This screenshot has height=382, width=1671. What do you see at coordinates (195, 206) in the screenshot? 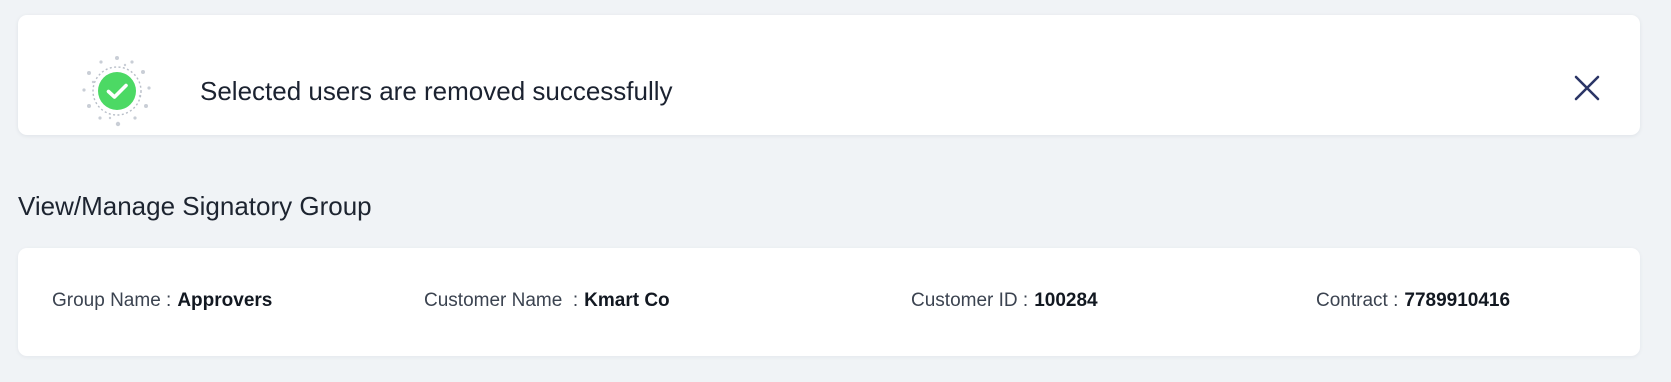
I see `page-title: View/Manage Signatory Group` at bounding box center [195, 206].